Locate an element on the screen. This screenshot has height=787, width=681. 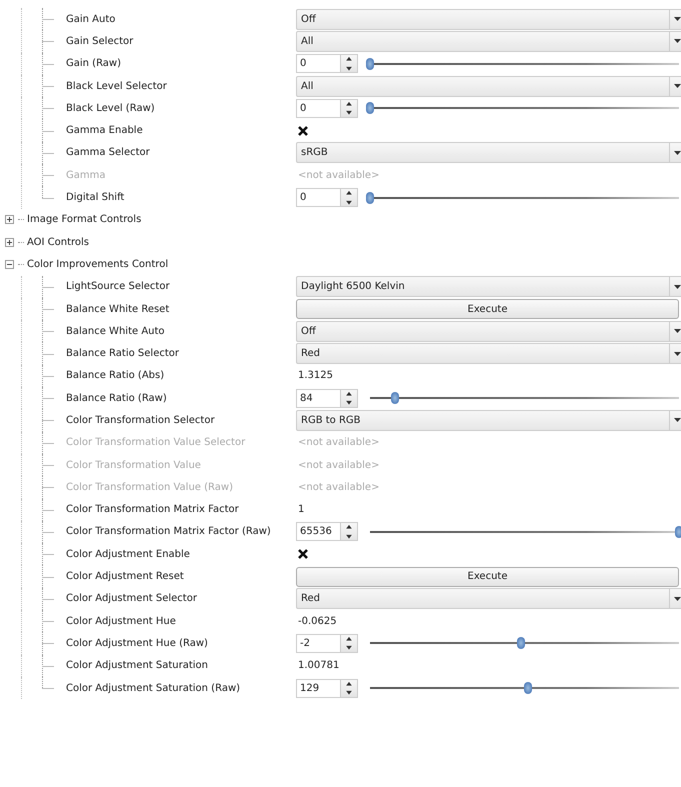
group-label: AOI Controls is located at coordinates (58, 242).